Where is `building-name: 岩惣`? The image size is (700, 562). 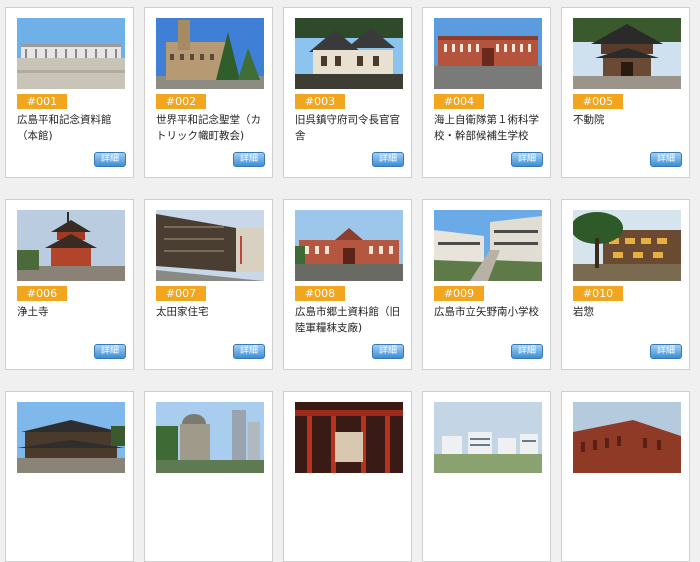 building-name: 岩惣 is located at coordinates (583, 312).